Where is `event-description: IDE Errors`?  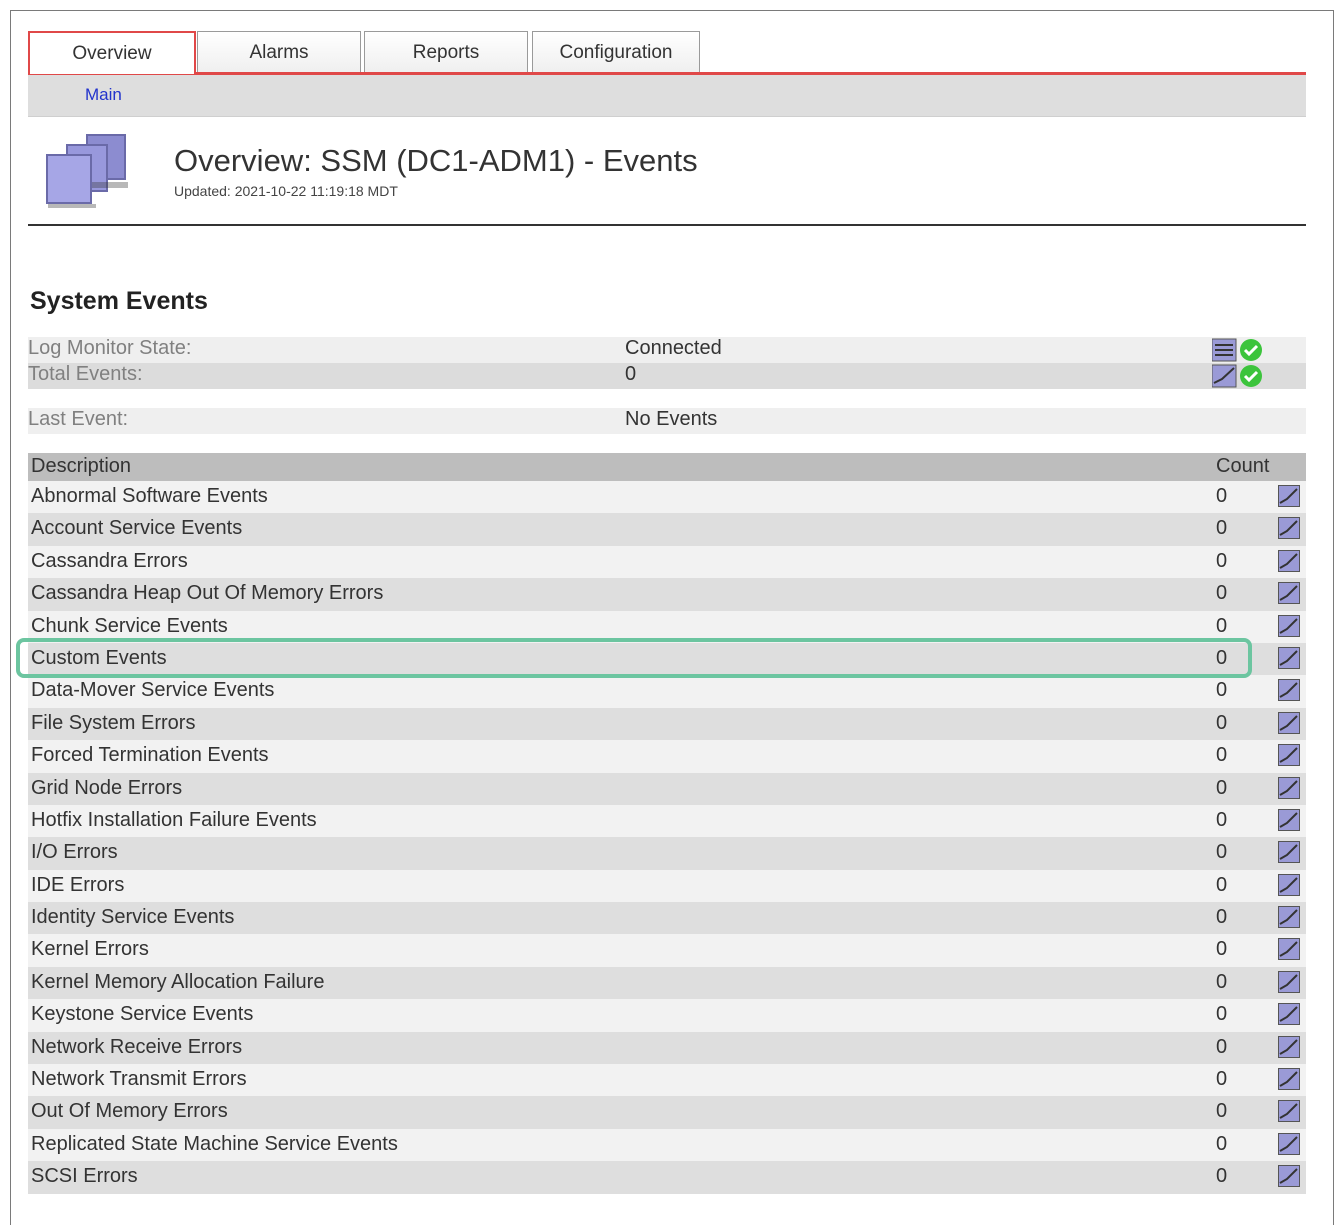 event-description: IDE Errors is located at coordinates (78, 884).